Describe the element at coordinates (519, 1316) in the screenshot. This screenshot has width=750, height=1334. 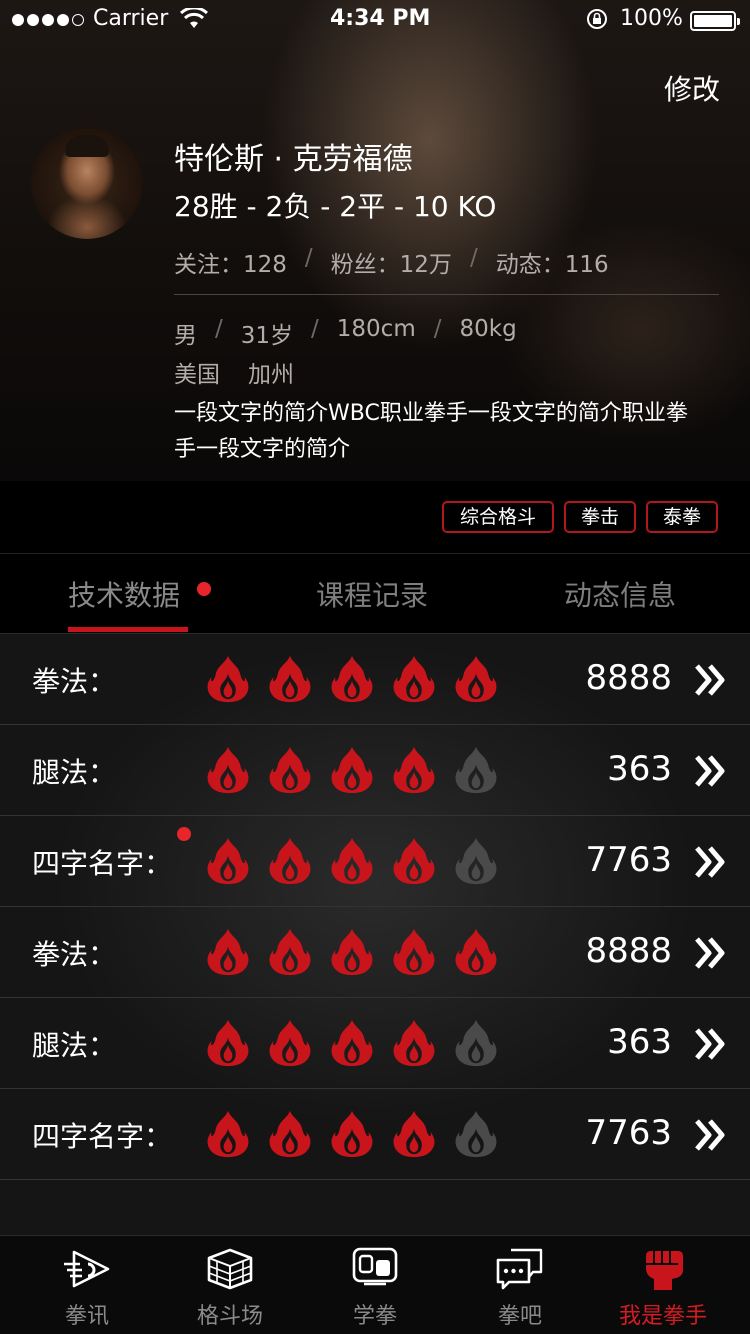
I see `tabbar-label: 拳吧` at that location.